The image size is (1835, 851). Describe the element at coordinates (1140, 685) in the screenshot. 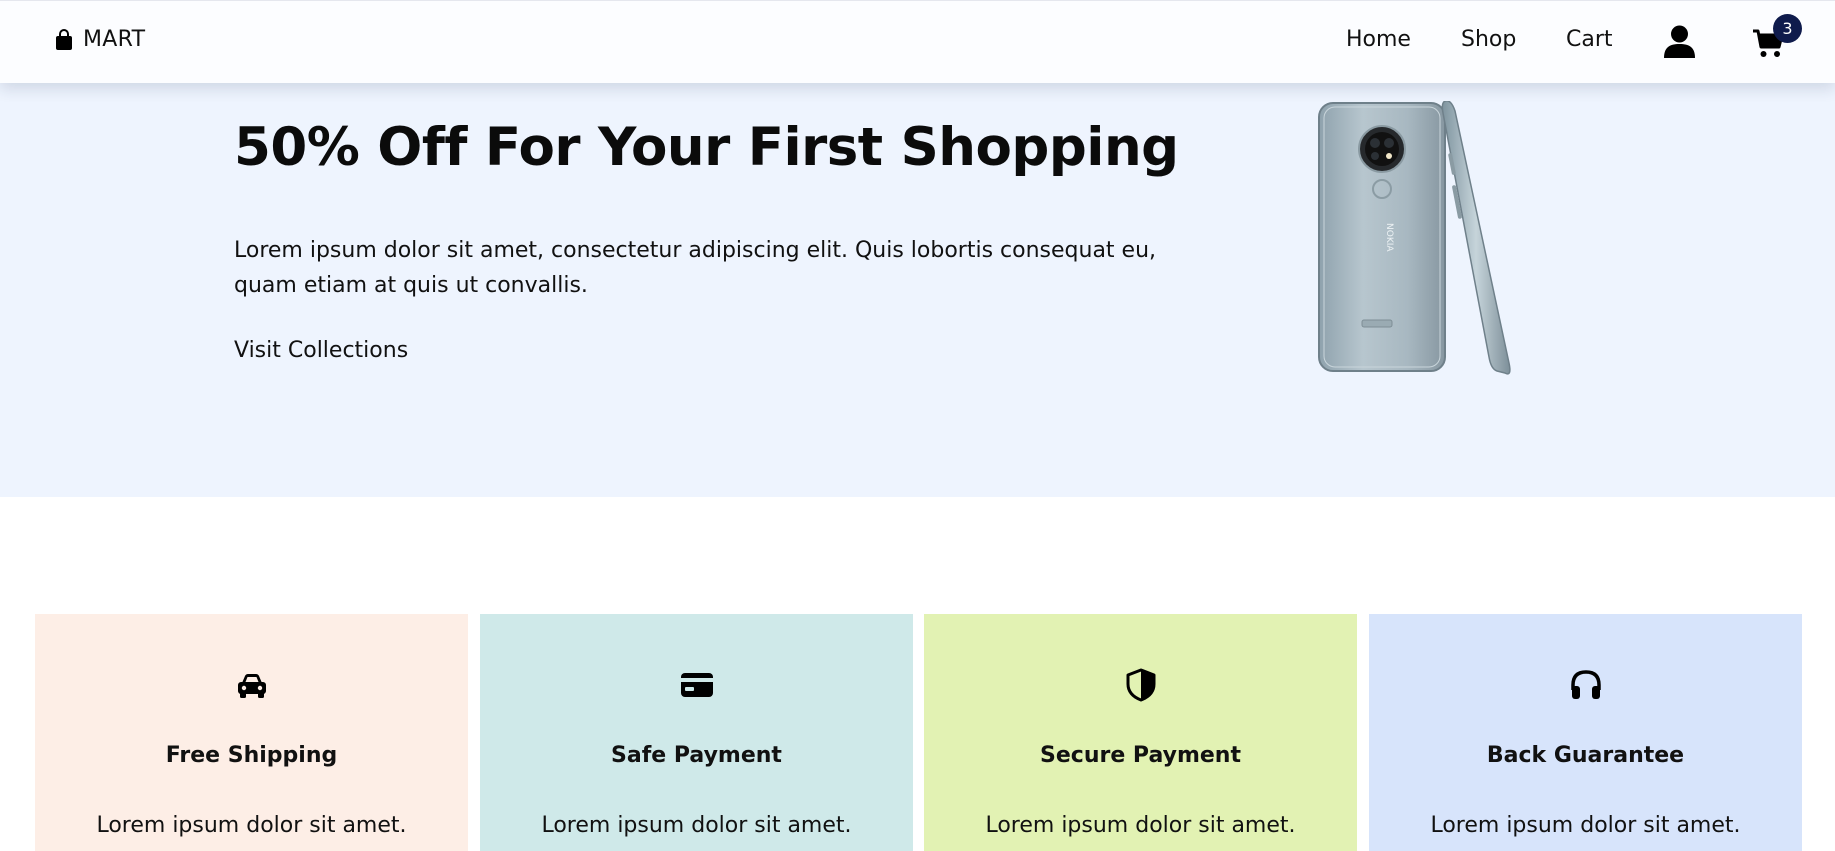

I see `shield-icon` at that location.